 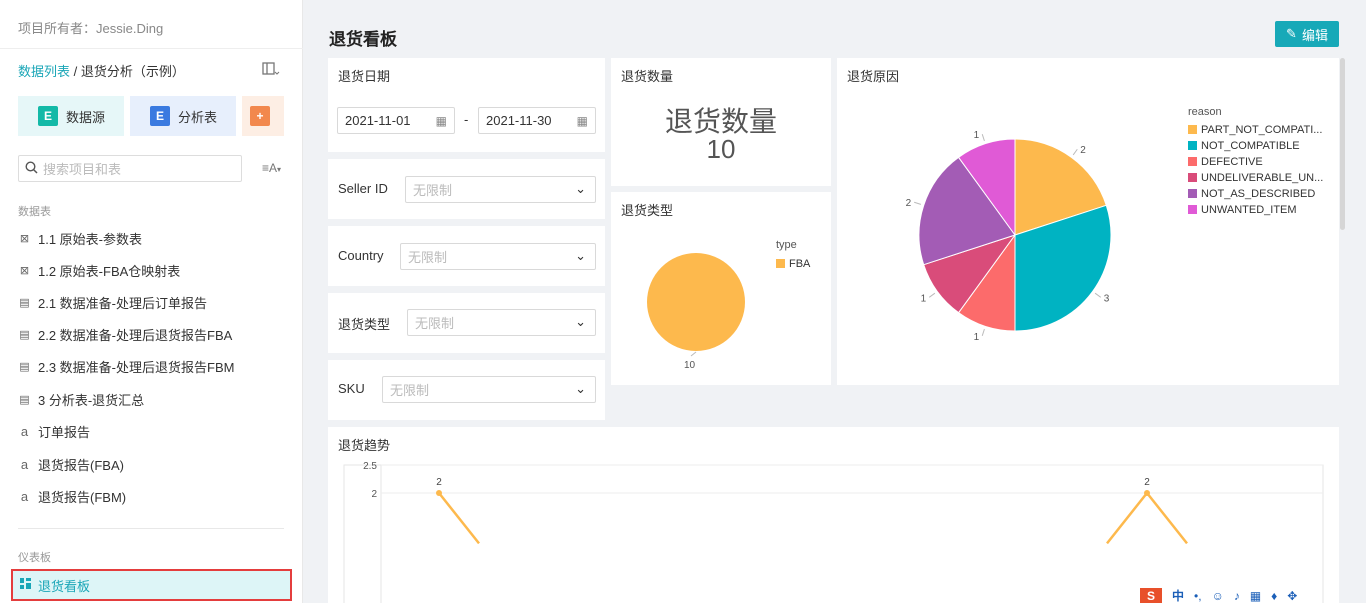 I want to click on data-label: 2, so click(x=439, y=482).